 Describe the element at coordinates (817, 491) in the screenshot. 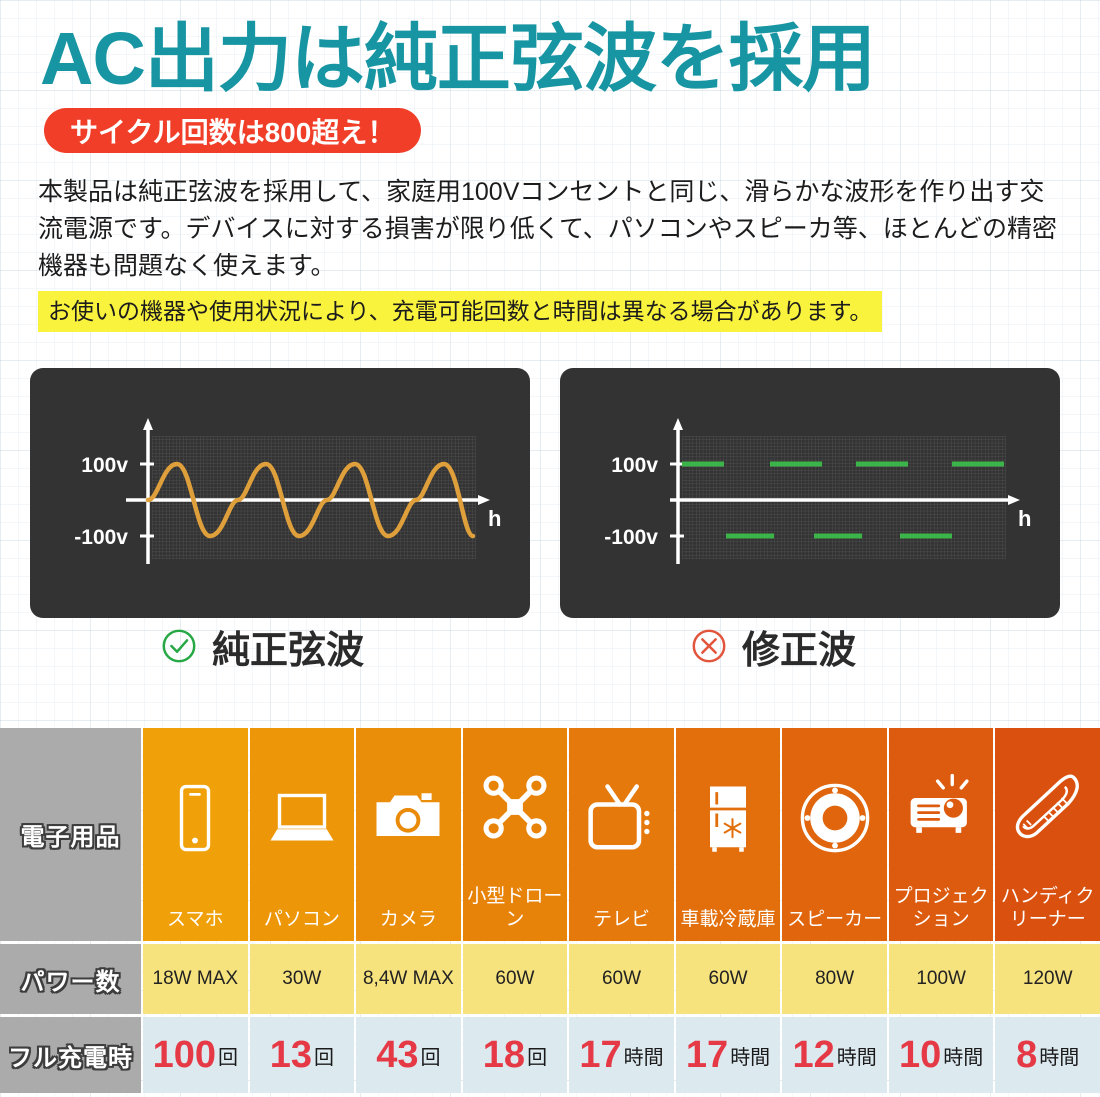

I see `modified-wave-chart: 100v -100v h` at that location.